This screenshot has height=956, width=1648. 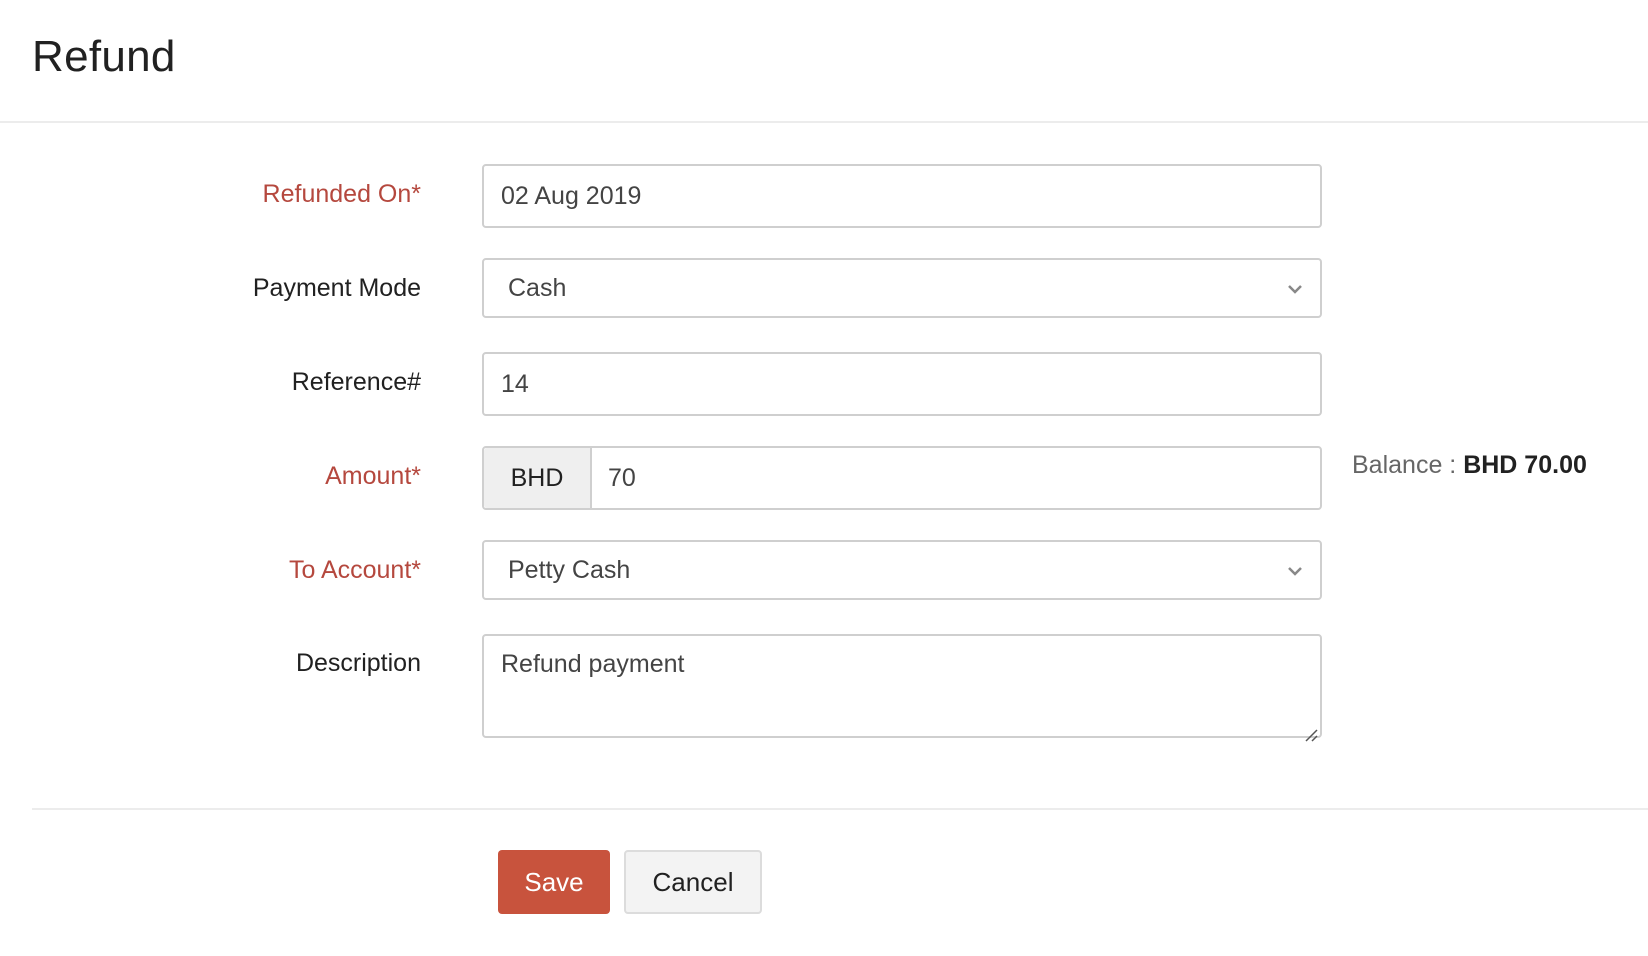 I want to click on payment-mode-label: Payment Mode, so click(x=336, y=288).